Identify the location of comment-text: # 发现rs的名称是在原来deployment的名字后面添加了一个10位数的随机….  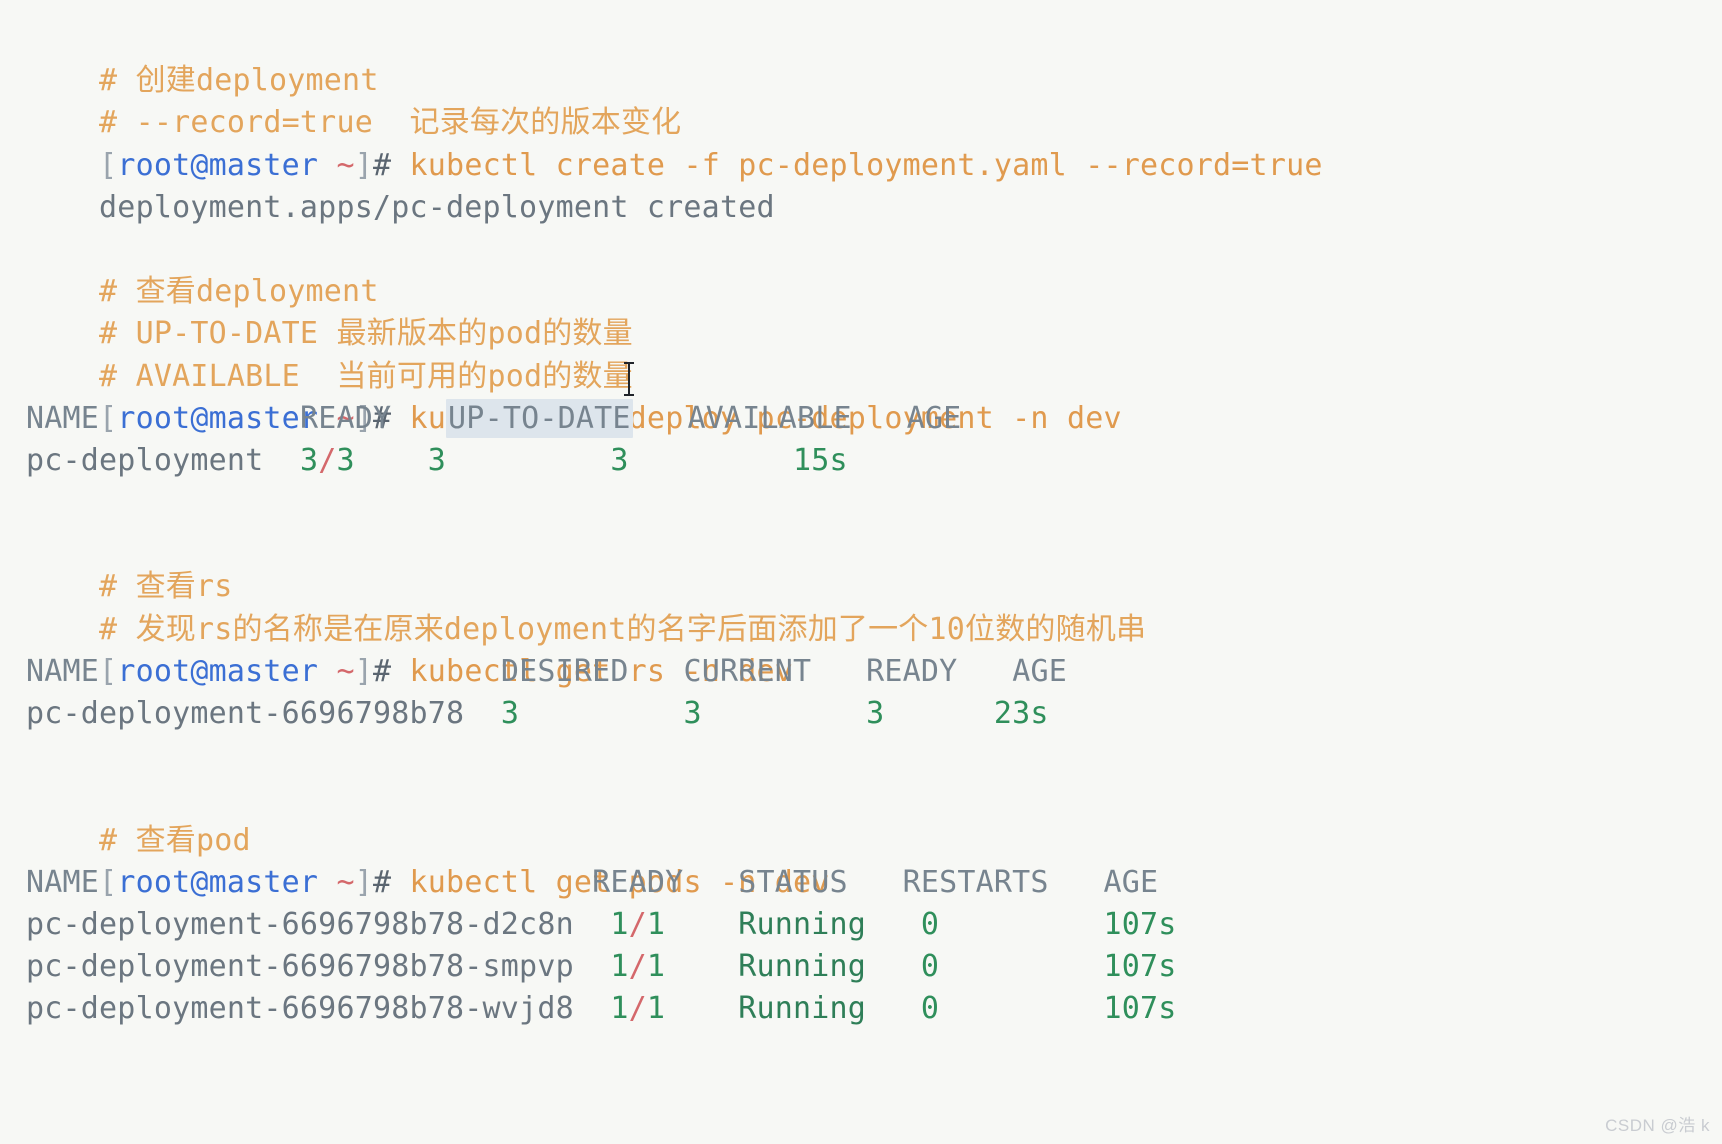
(623, 629).